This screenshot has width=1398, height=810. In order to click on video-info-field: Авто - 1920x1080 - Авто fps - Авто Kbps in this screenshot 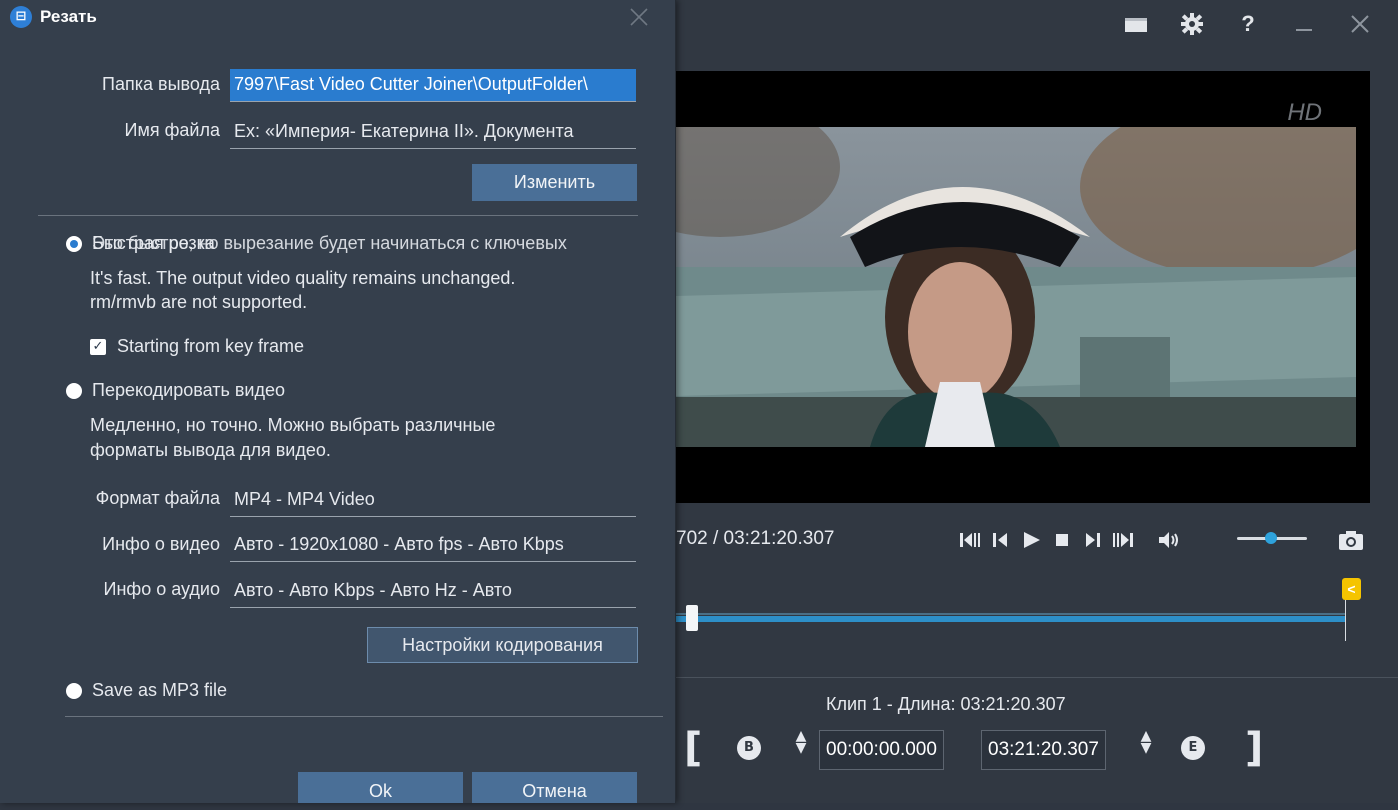, I will do `click(433, 545)`.